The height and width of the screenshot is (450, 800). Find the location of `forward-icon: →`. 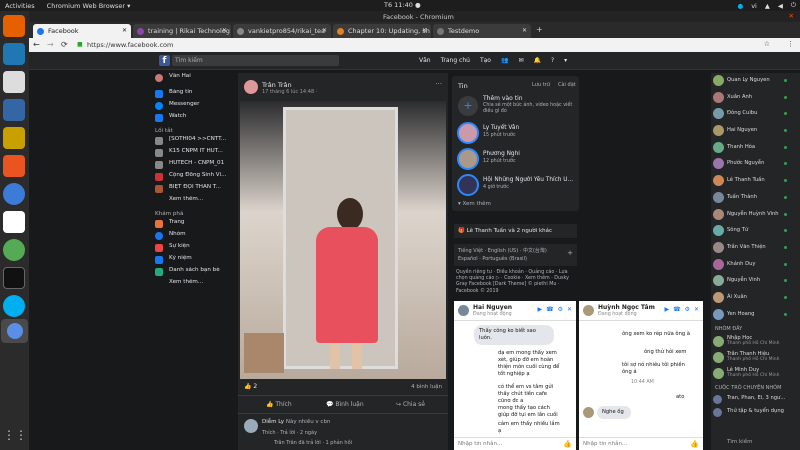

forward-icon: → is located at coordinates (50, 44).